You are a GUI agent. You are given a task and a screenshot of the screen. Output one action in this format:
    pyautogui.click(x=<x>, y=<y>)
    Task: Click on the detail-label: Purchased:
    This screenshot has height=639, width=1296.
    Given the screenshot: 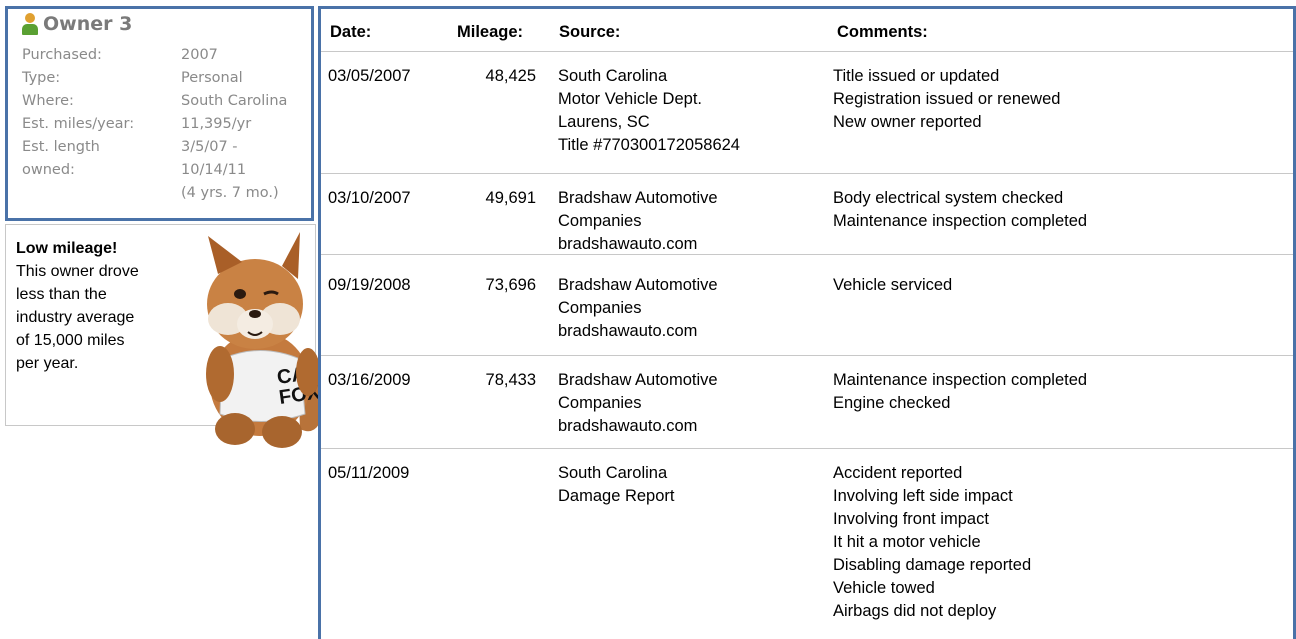 What is the action you would take?
    pyautogui.click(x=62, y=55)
    